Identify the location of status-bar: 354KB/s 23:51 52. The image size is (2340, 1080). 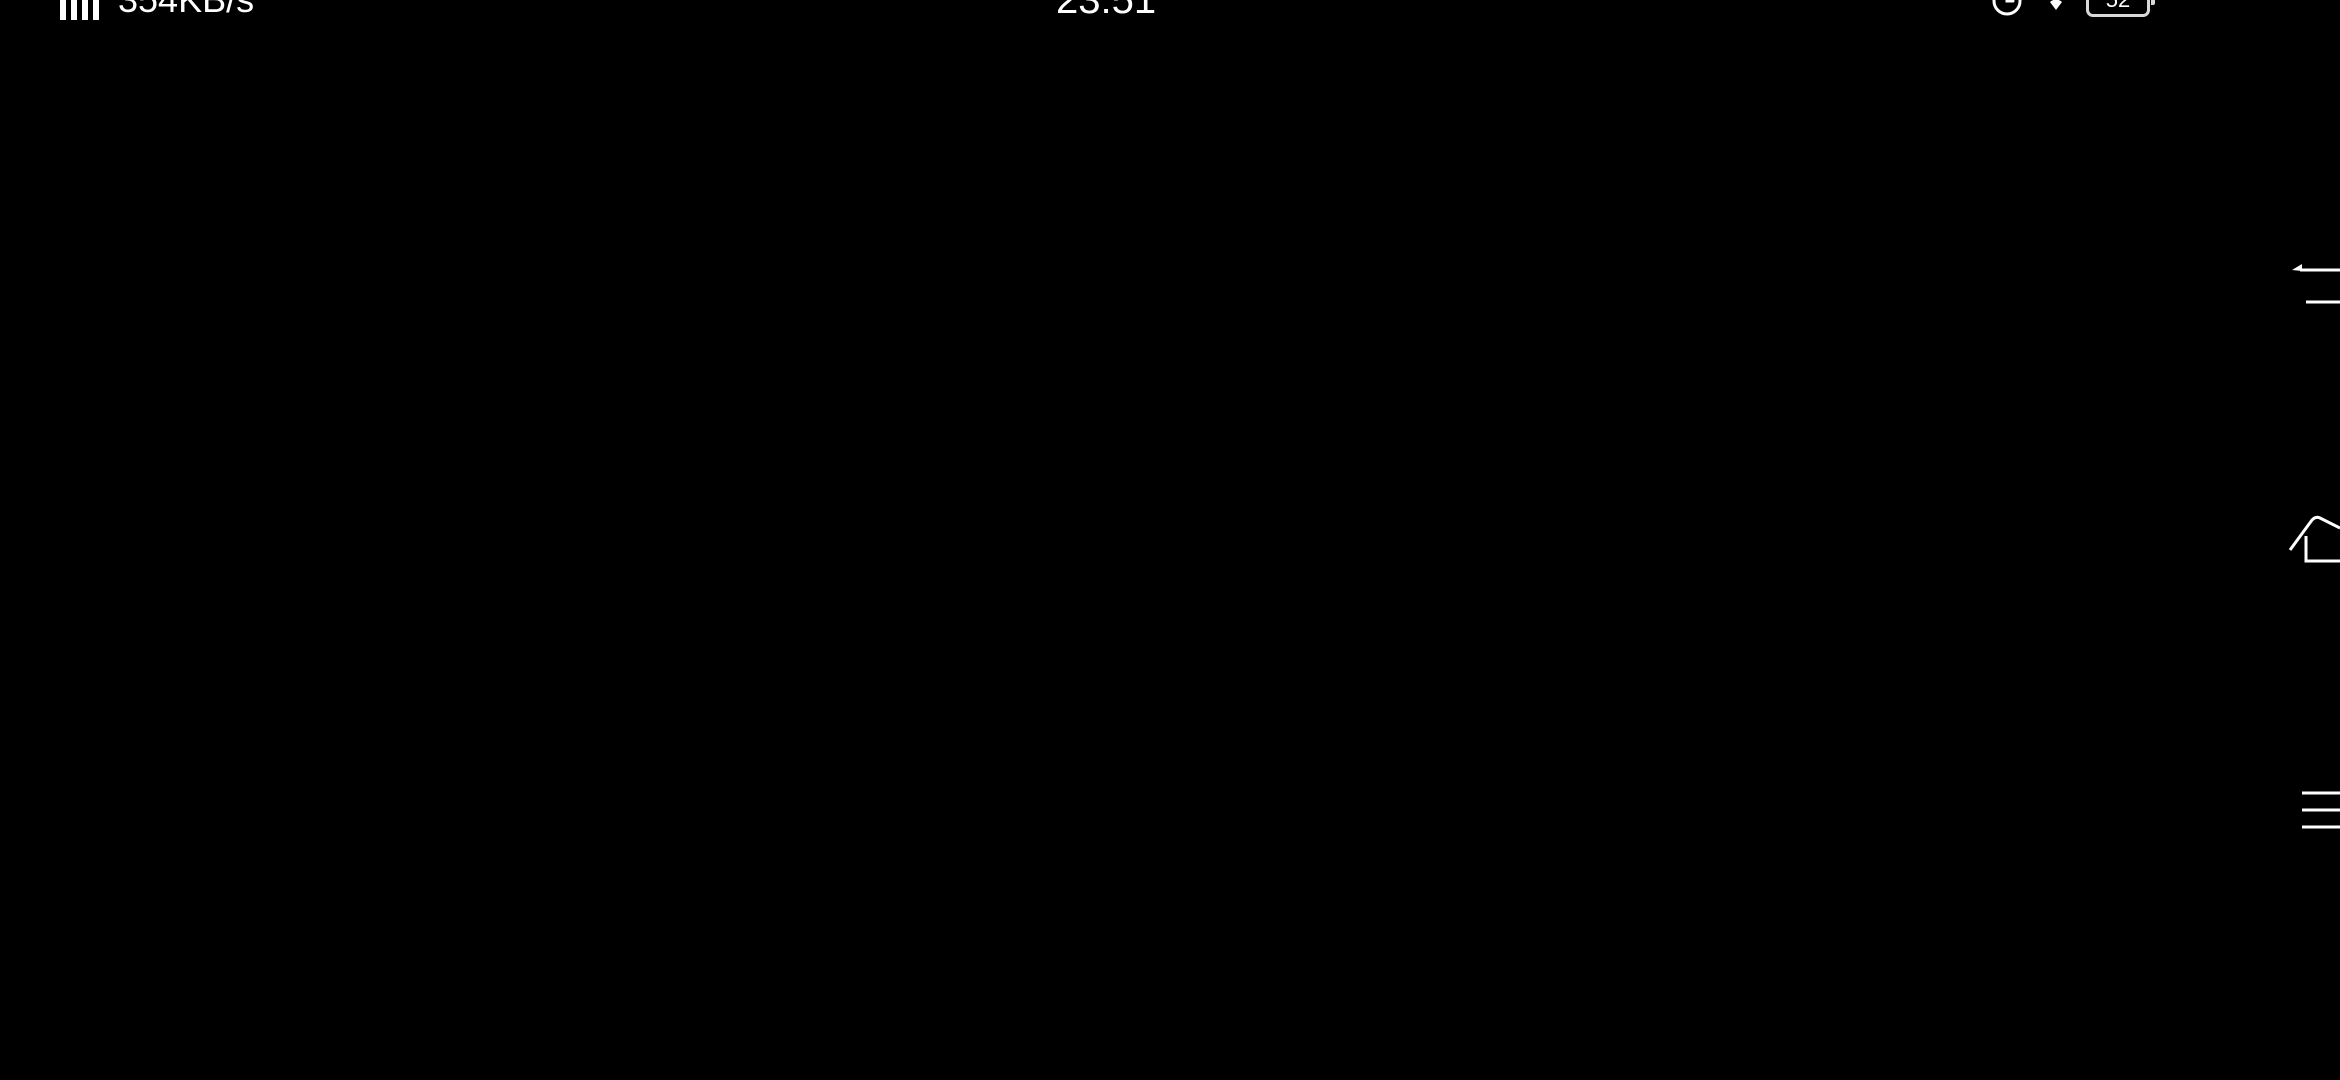
(1170, 11).